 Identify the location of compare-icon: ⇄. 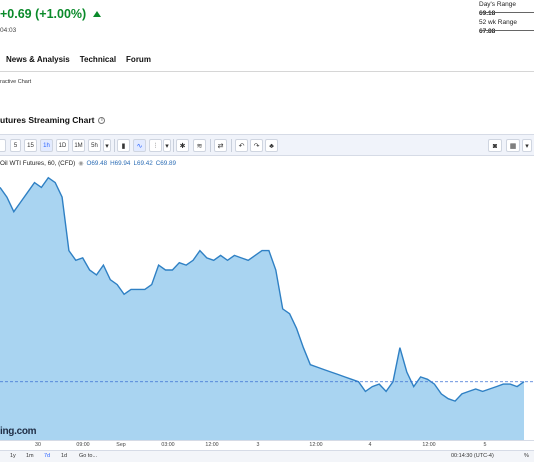
(220, 145).